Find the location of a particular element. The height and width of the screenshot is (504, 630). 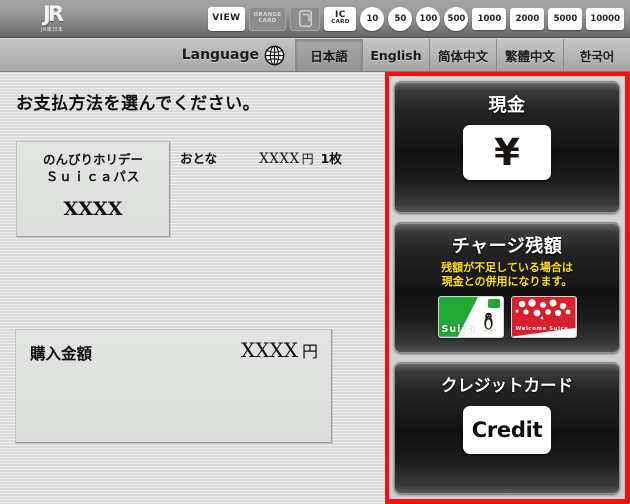

ticket-price: XXXX is located at coordinates (279, 159).